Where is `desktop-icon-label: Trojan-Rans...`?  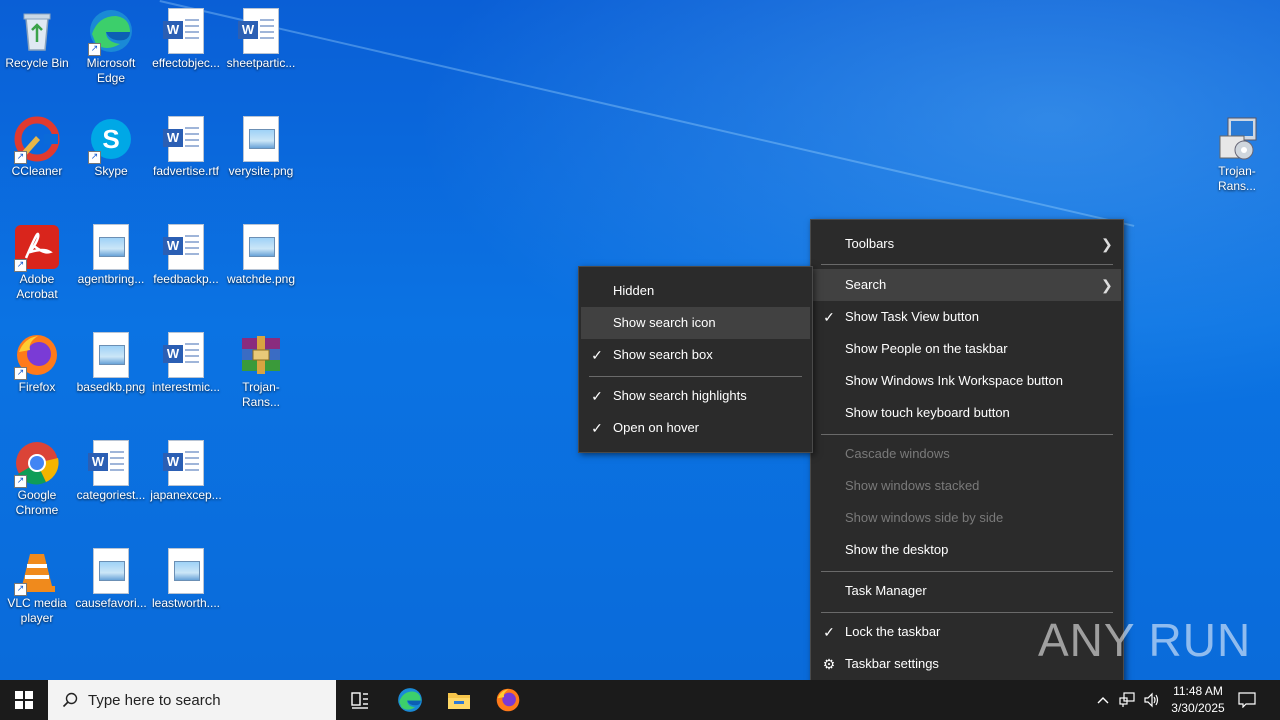
desktop-icon-label: Trojan-Rans... is located at coordinates (260, 394).